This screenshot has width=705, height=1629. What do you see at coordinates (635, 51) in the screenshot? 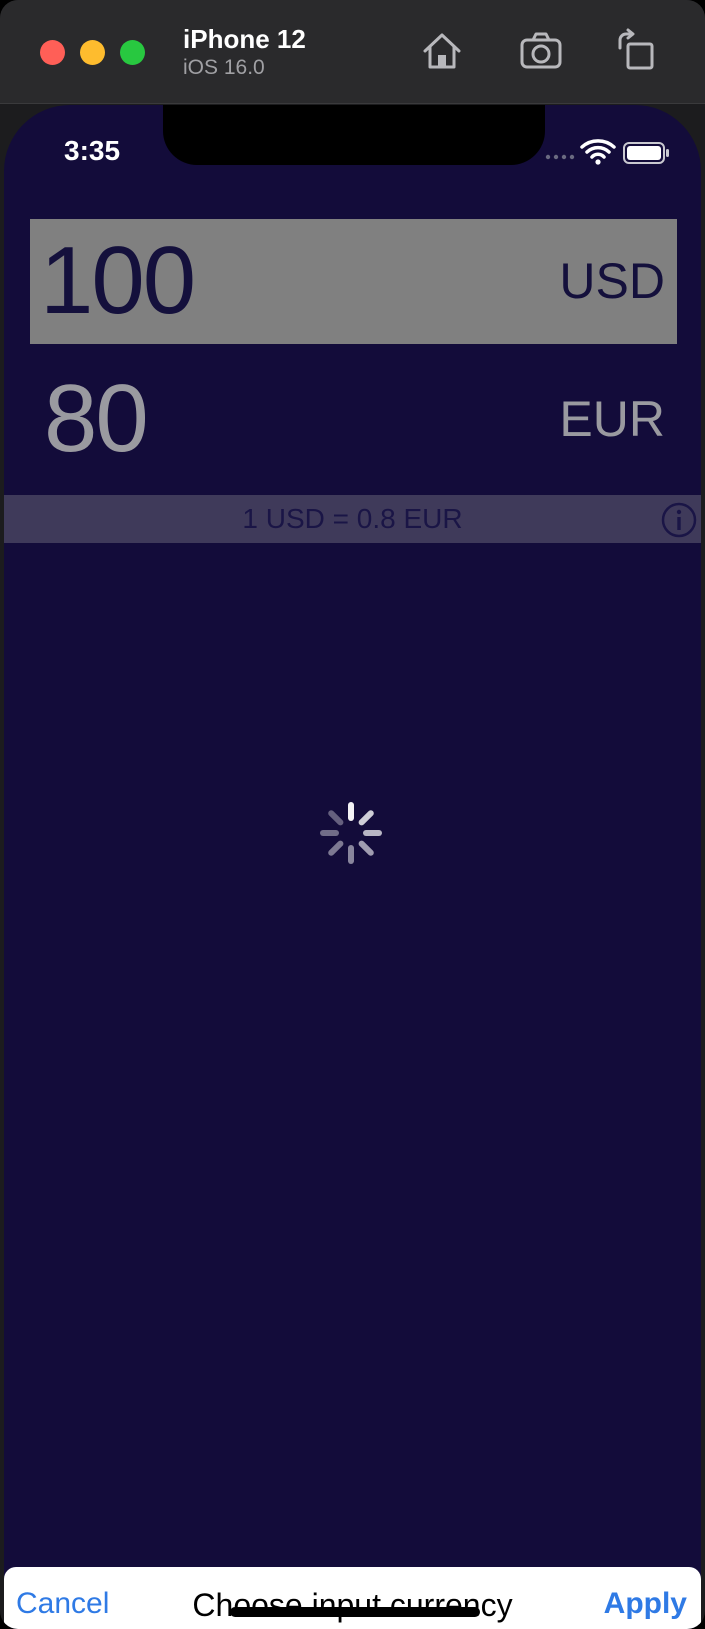
I see `rotate-icon` at bounding box center [635, 51].